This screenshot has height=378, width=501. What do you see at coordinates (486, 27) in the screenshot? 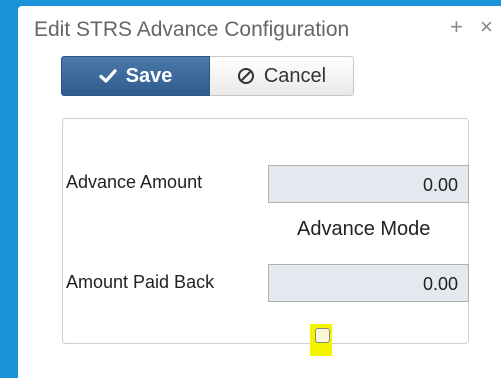
I see `close-icon: ×` at bounding box center [486, 27].